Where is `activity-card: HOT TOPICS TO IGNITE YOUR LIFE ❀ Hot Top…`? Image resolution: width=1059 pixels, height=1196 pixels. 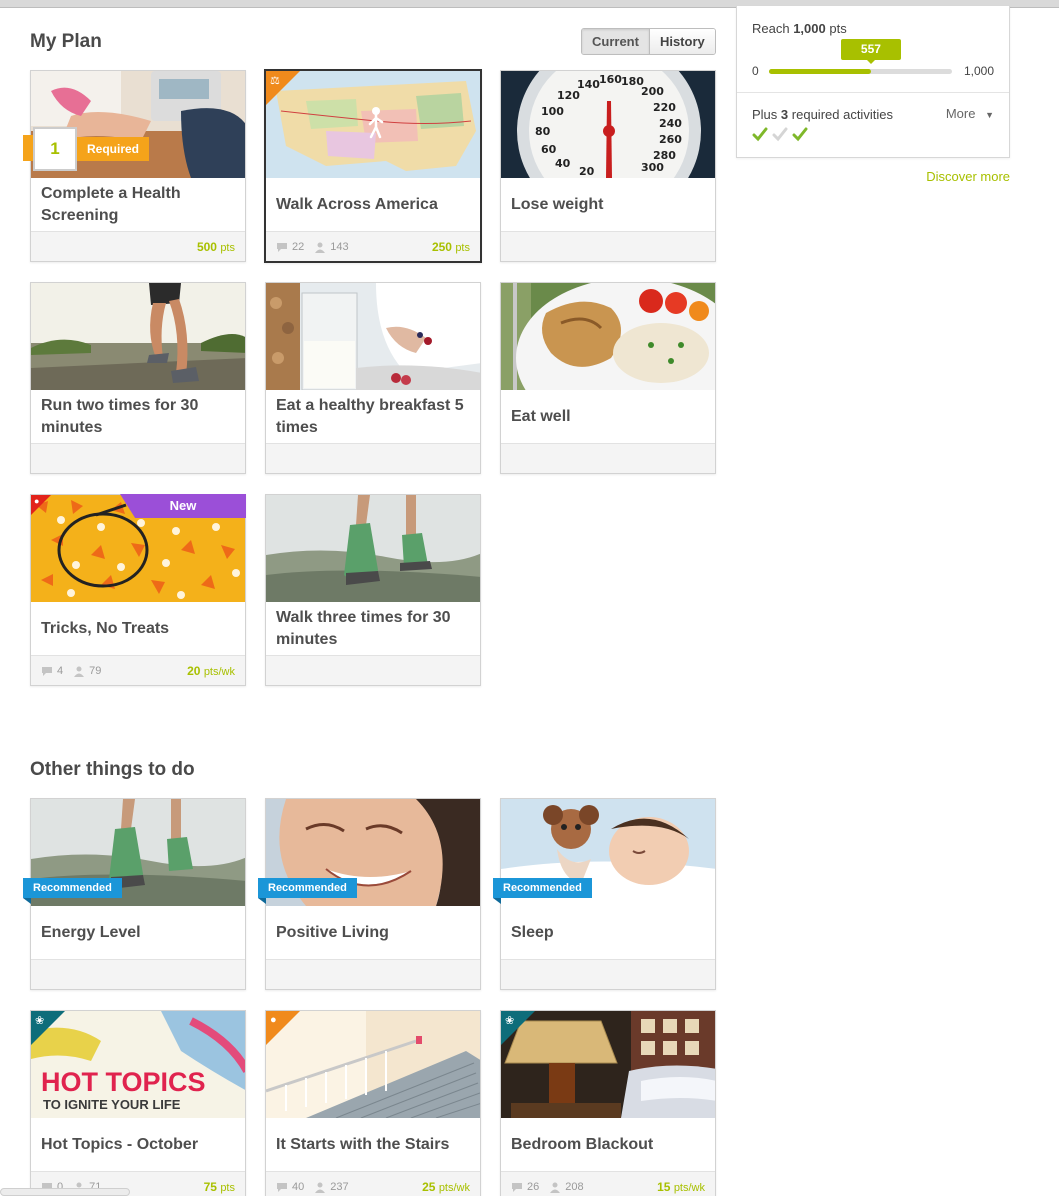
activity-card: HOT TOPICS TO IGNITE YOUR LIFE ❀ Hot Top… is located at coordinates (138, 1103).